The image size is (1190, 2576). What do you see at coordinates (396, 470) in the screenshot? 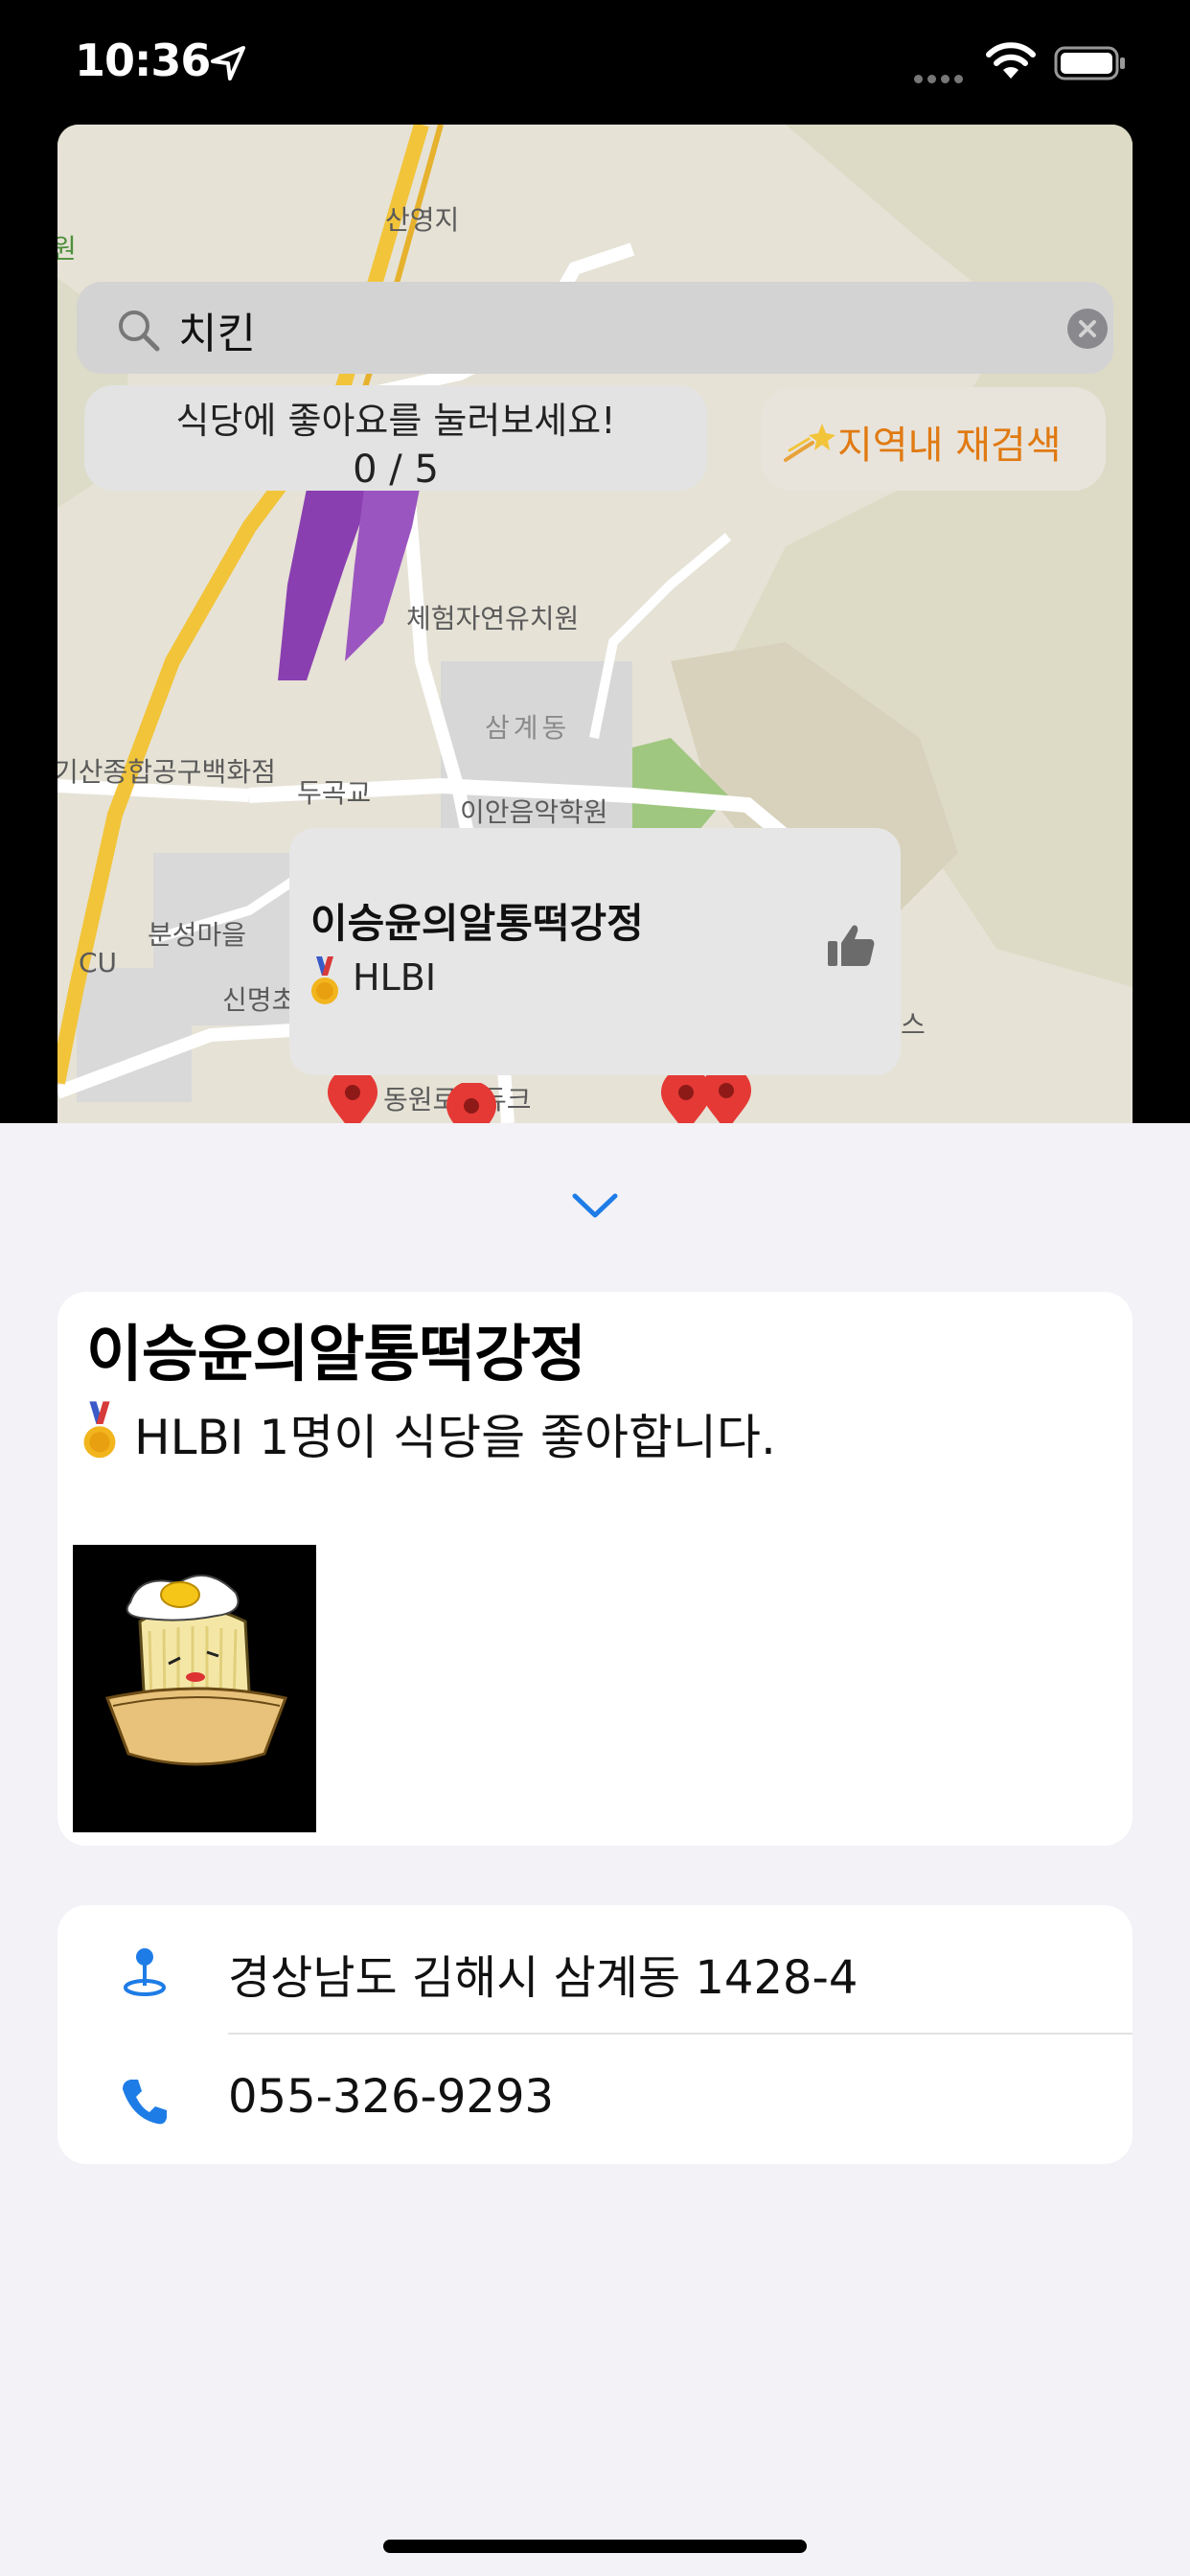
I see `like-count: 0 / 5` at bounding box center [396, 470].